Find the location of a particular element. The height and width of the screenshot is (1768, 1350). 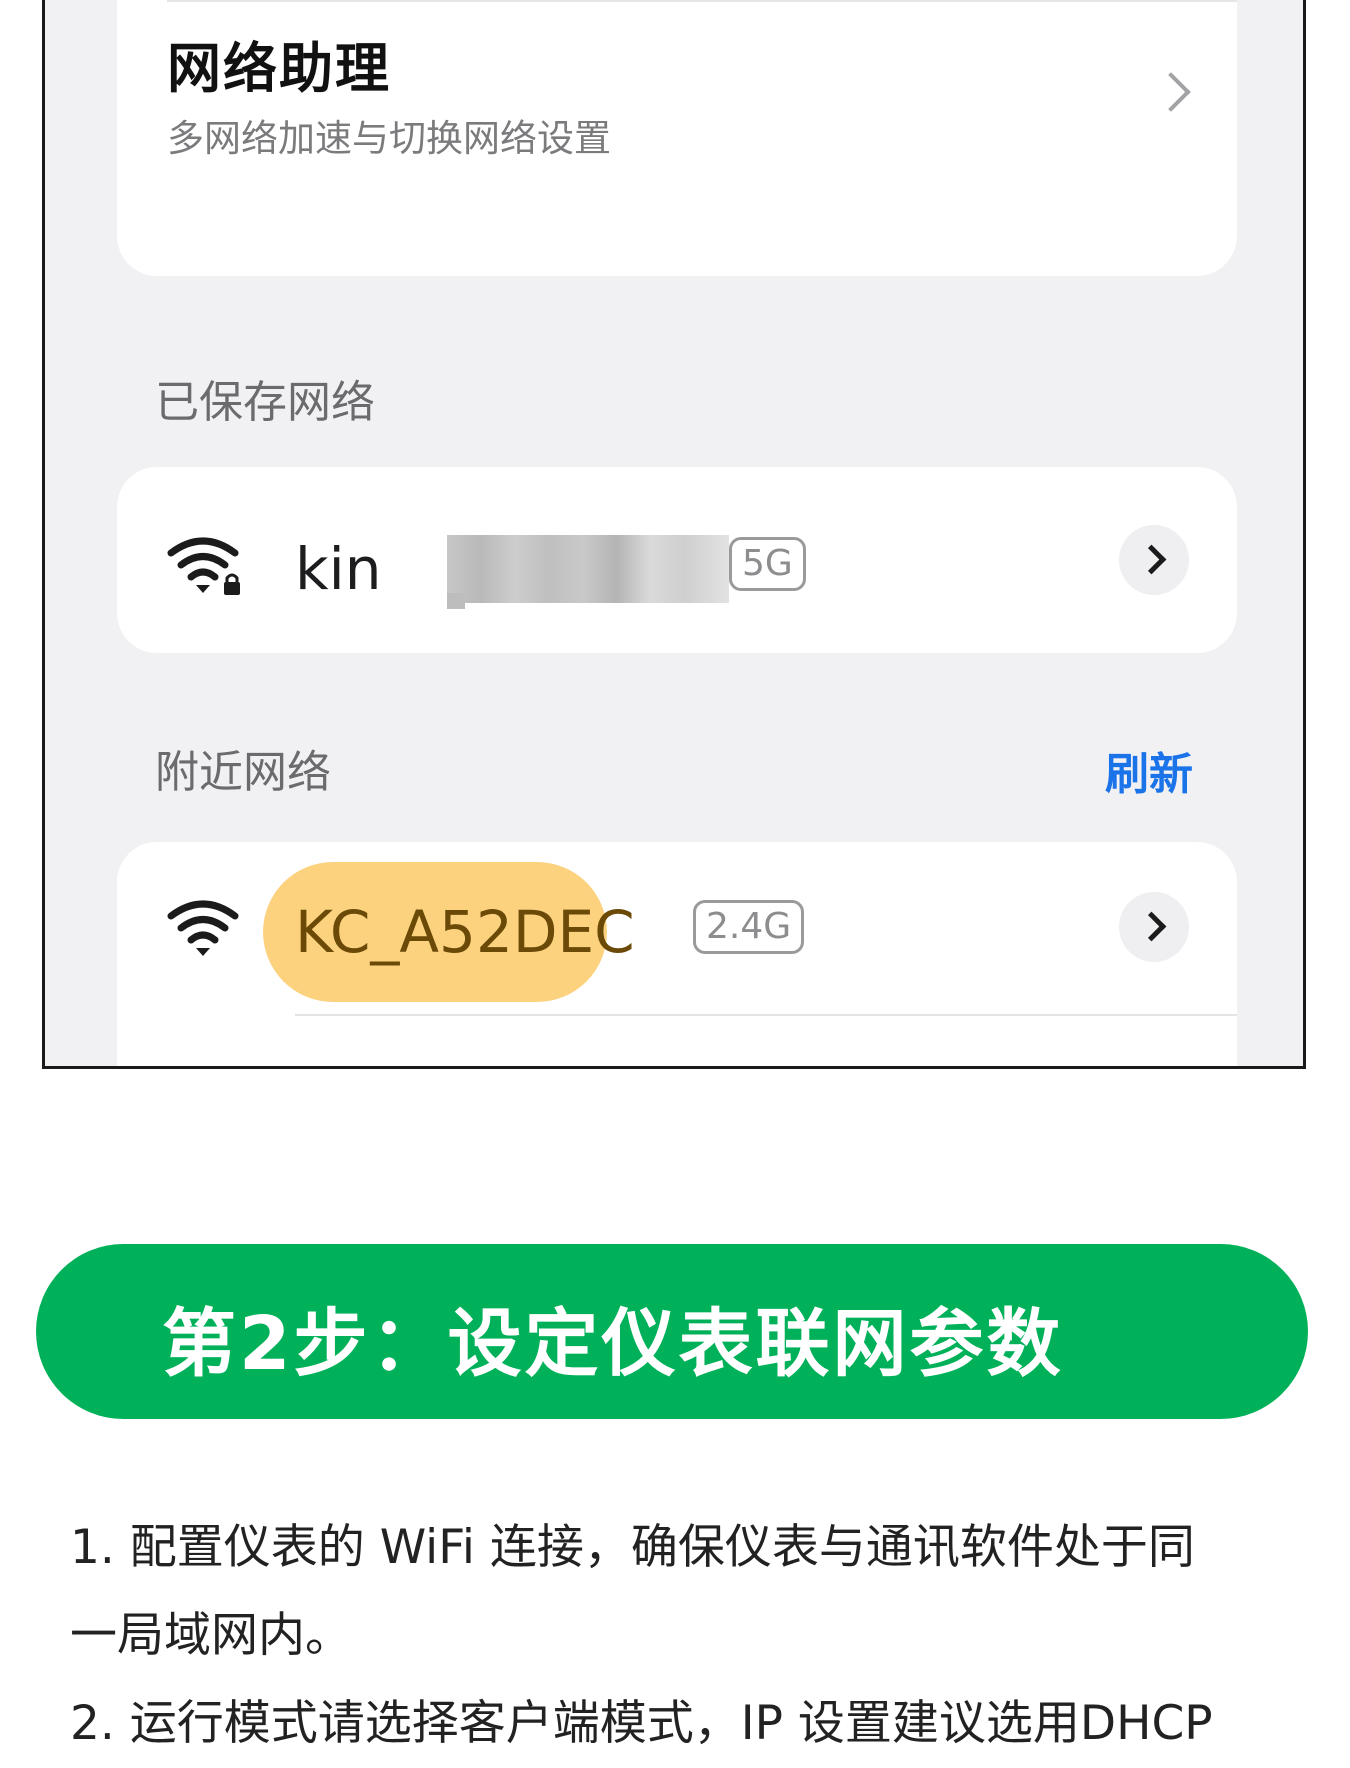

band-badge: 5G is located at coordinates (767, 564).